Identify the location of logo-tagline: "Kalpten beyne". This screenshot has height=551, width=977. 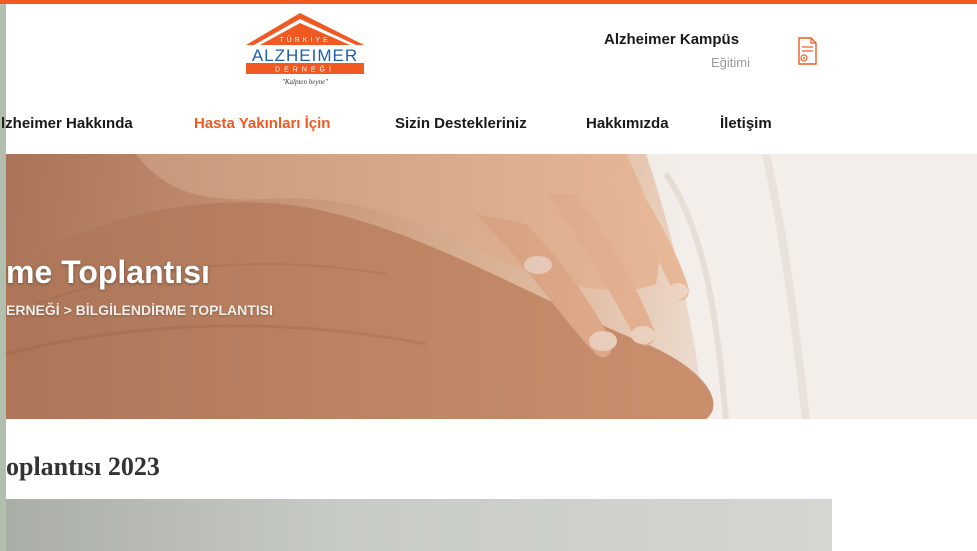
(305, 82).